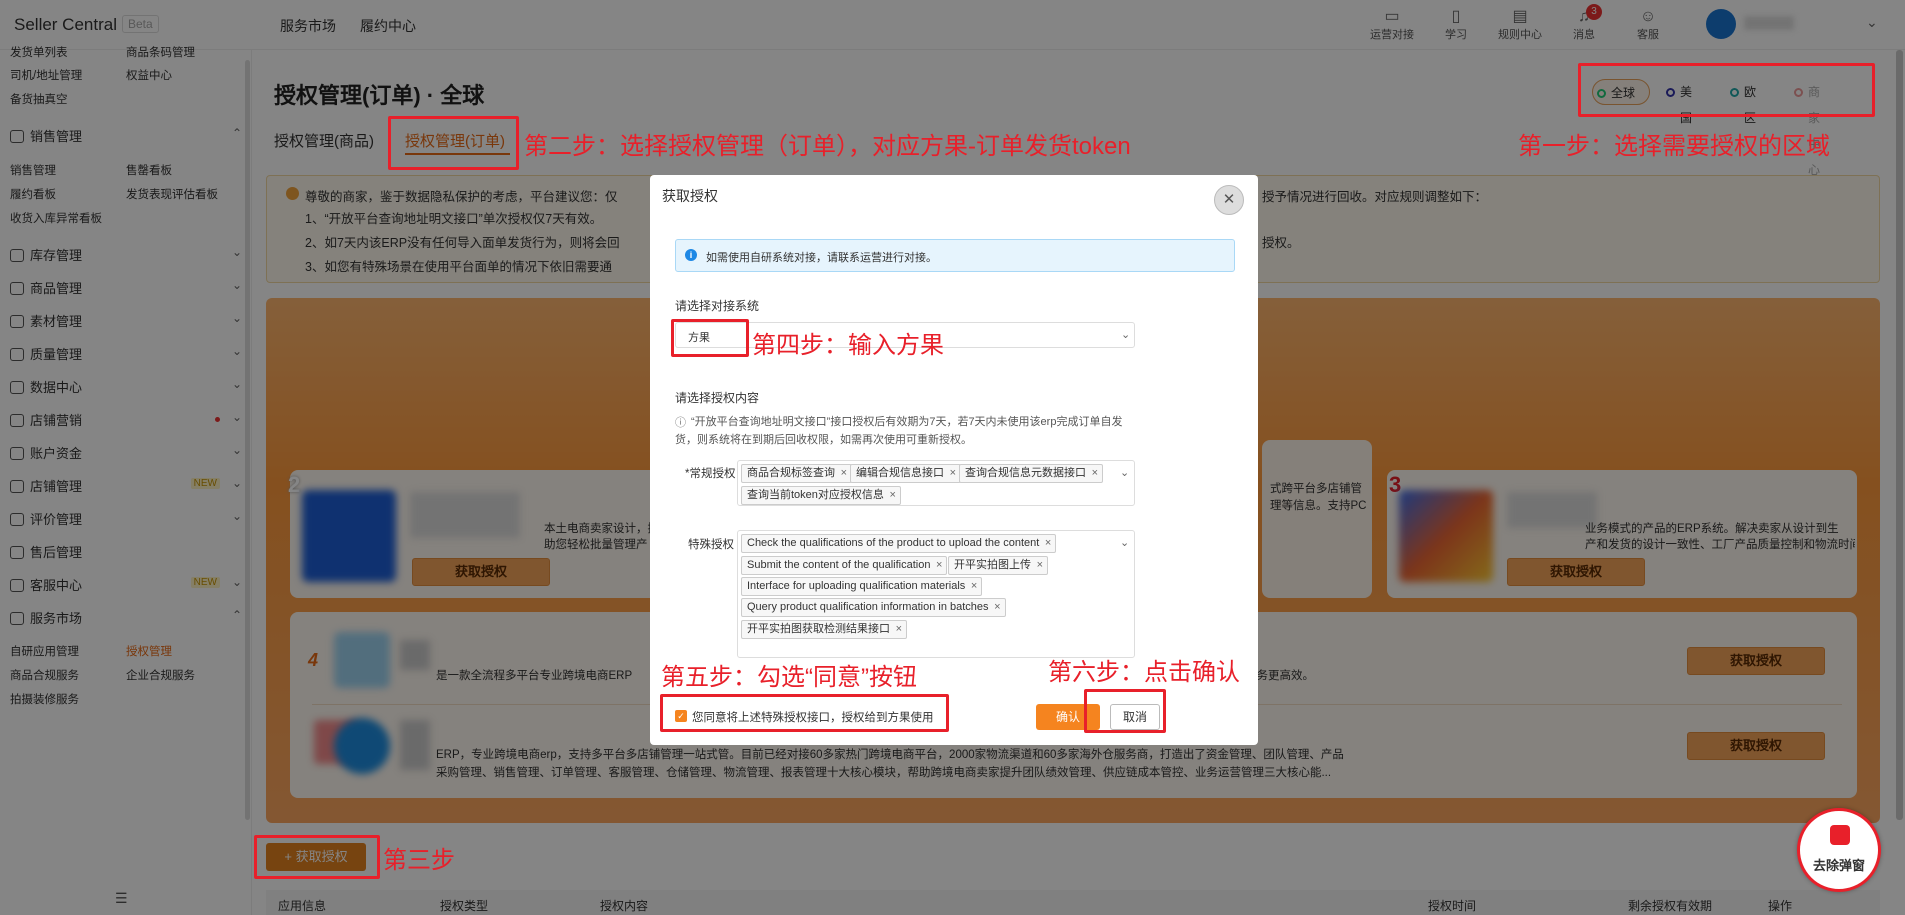 This screenshot has width=1905, height=915. What do you see at coordinates (998, 565) in the screenshot?
I see `auth-tag: 开平实拍图上传 ×` at bounding box center [998, 565].